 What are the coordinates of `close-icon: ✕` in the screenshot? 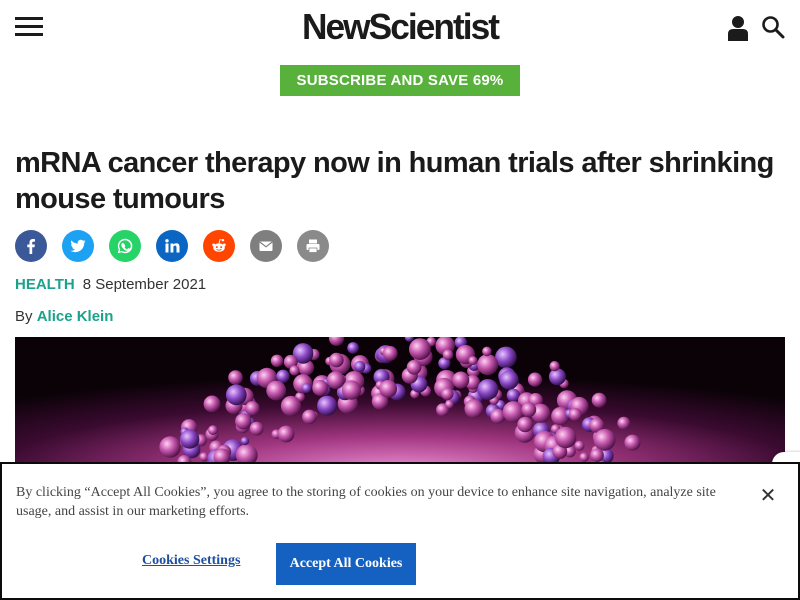 It's located at (768, 495).